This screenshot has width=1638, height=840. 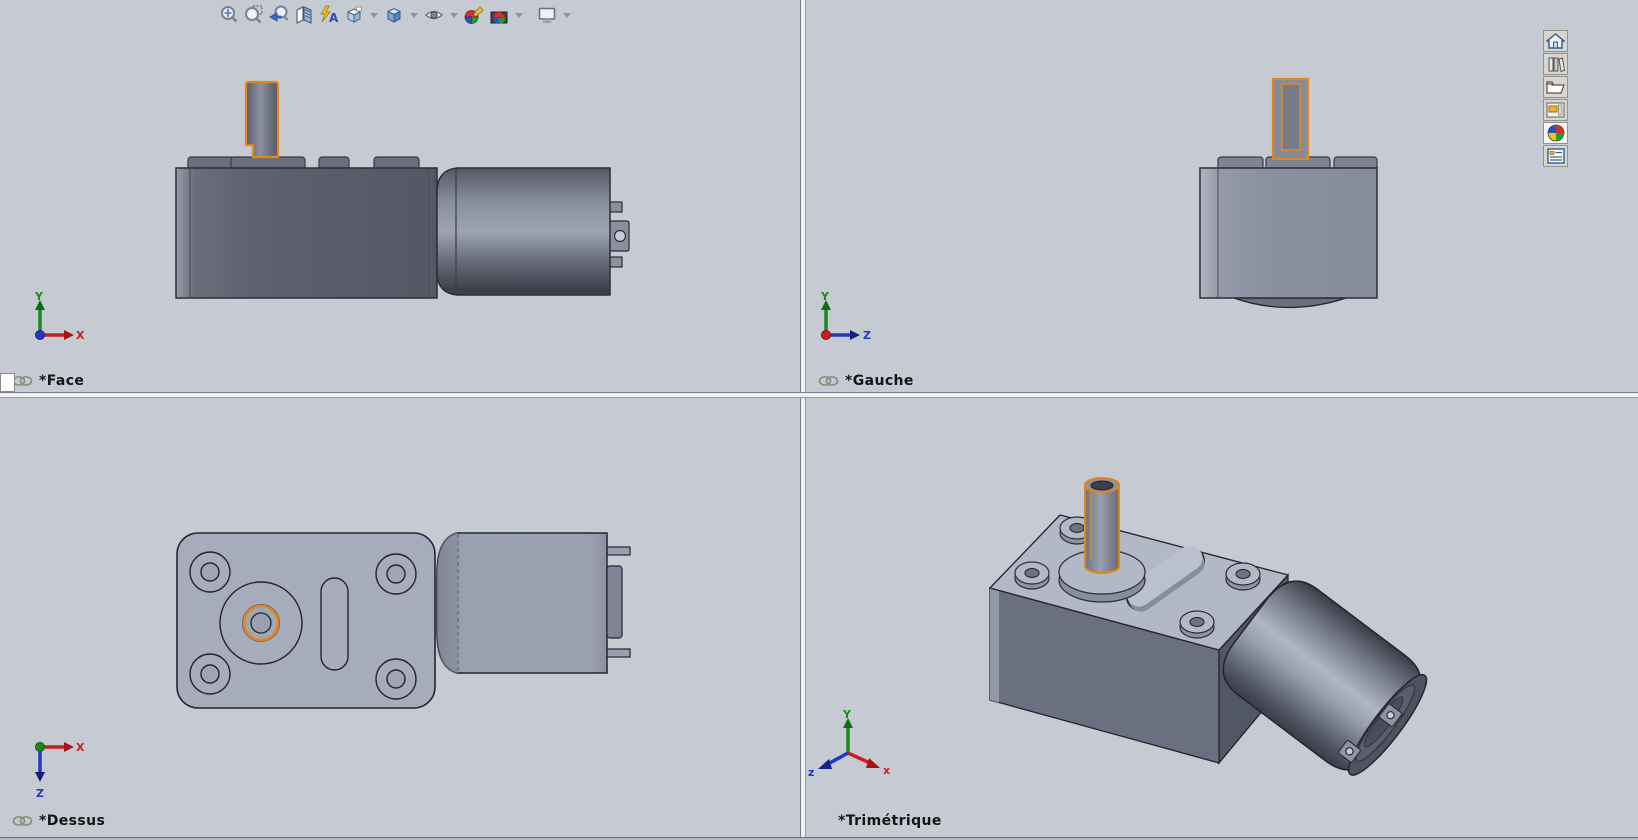 I want to click on splitter-handle, so click(x=7, y=382).